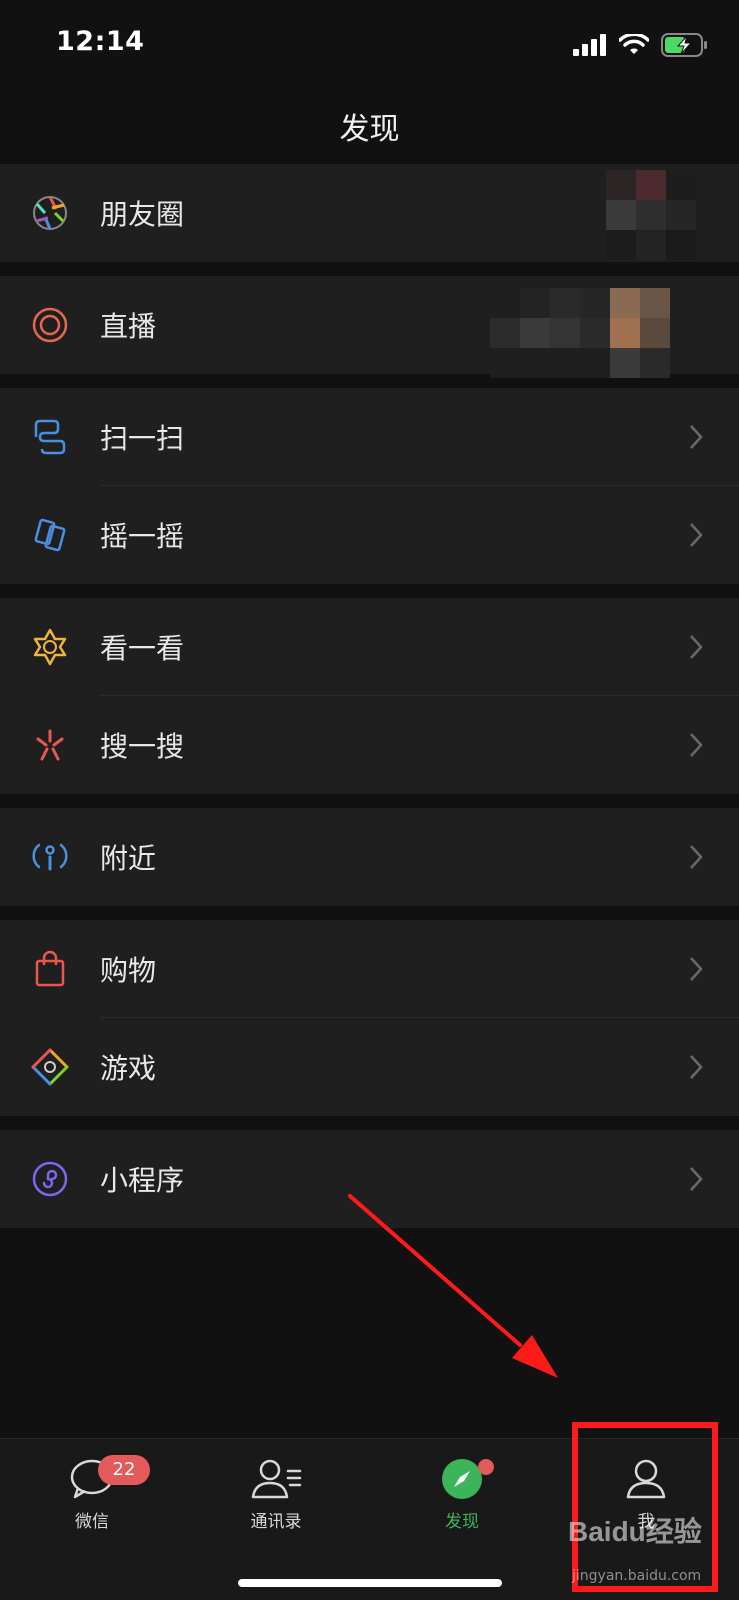  What do you see at coordinates (276, 1522) in the screenshot?
I see `tab-label-contacts: 通讯录` at bounding box center [276, 1522].